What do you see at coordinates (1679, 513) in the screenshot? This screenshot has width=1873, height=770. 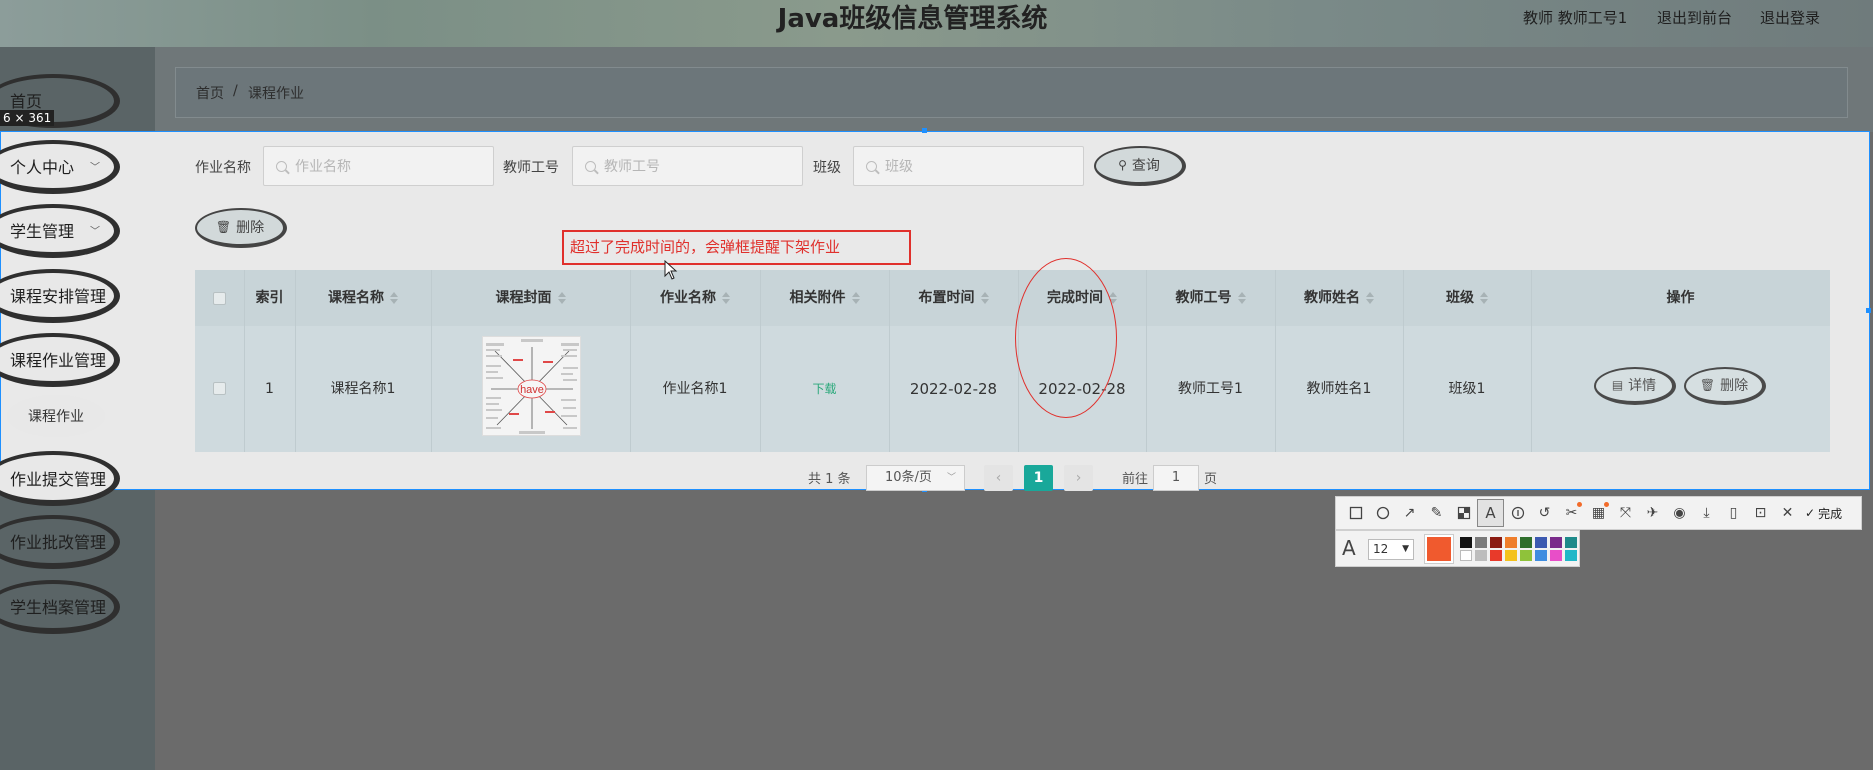 I see `record-icon: ◉` at bounding box center [1679, 513].